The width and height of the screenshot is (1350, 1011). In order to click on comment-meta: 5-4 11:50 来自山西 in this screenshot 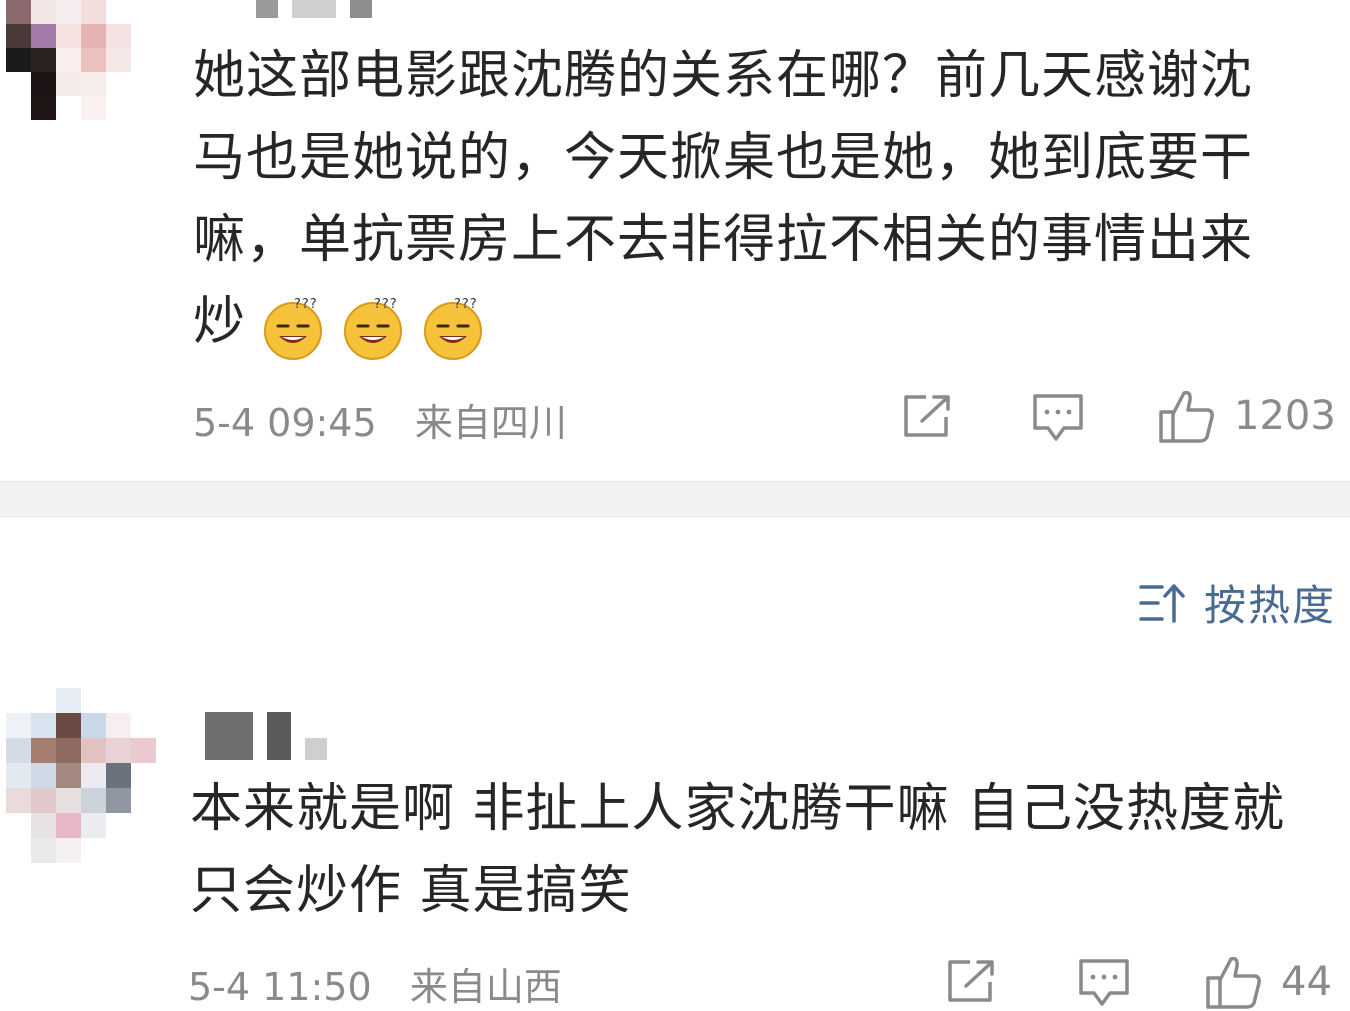, I will do `click(375, 983)`.